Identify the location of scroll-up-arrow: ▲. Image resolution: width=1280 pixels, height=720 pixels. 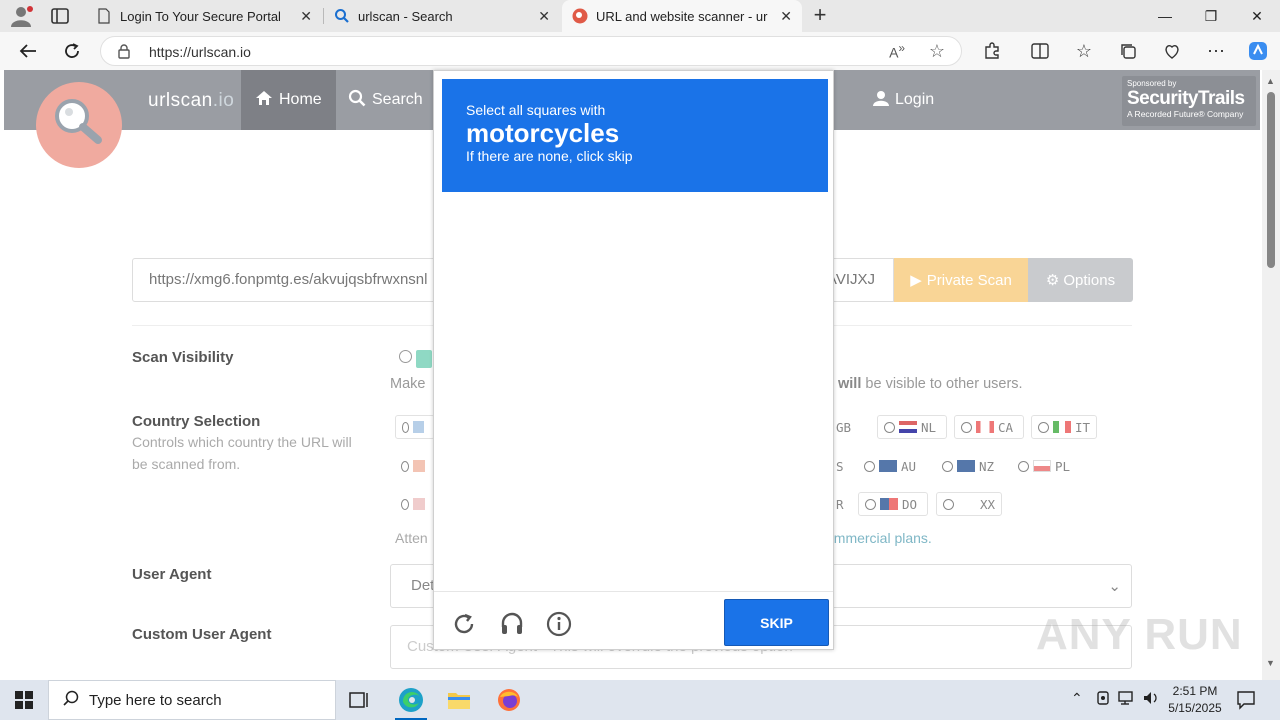
(1270, 81).